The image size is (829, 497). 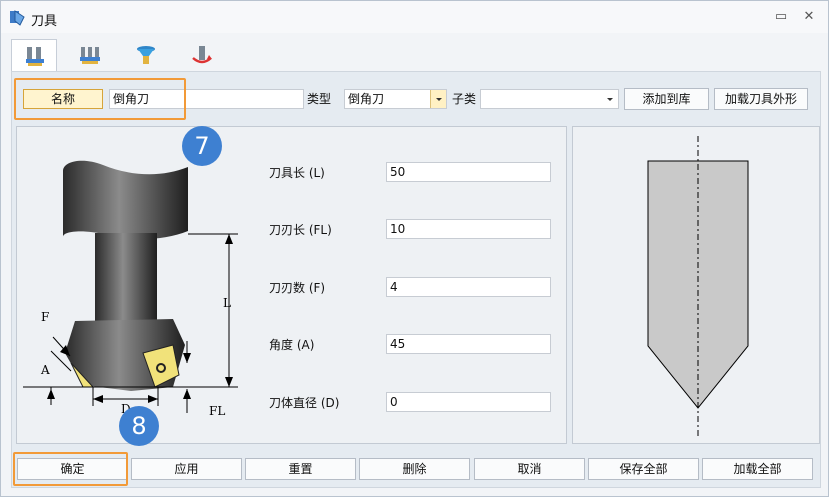 I want to click on param-label: 角度 (A), so click(x=292, y=345).